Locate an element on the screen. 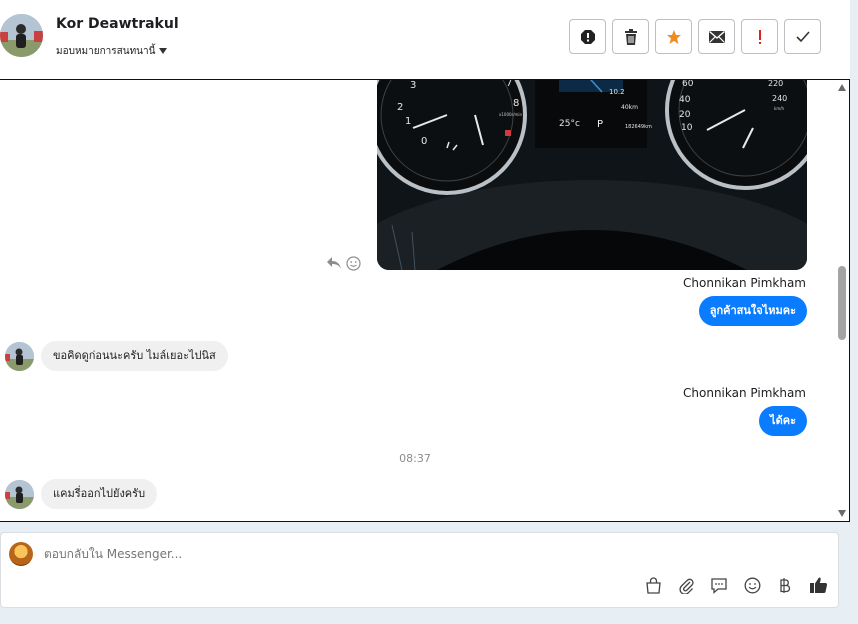 The height and width of the screenshot is (624, 858). emoji-react-icon is located at coordinates (353, 263).